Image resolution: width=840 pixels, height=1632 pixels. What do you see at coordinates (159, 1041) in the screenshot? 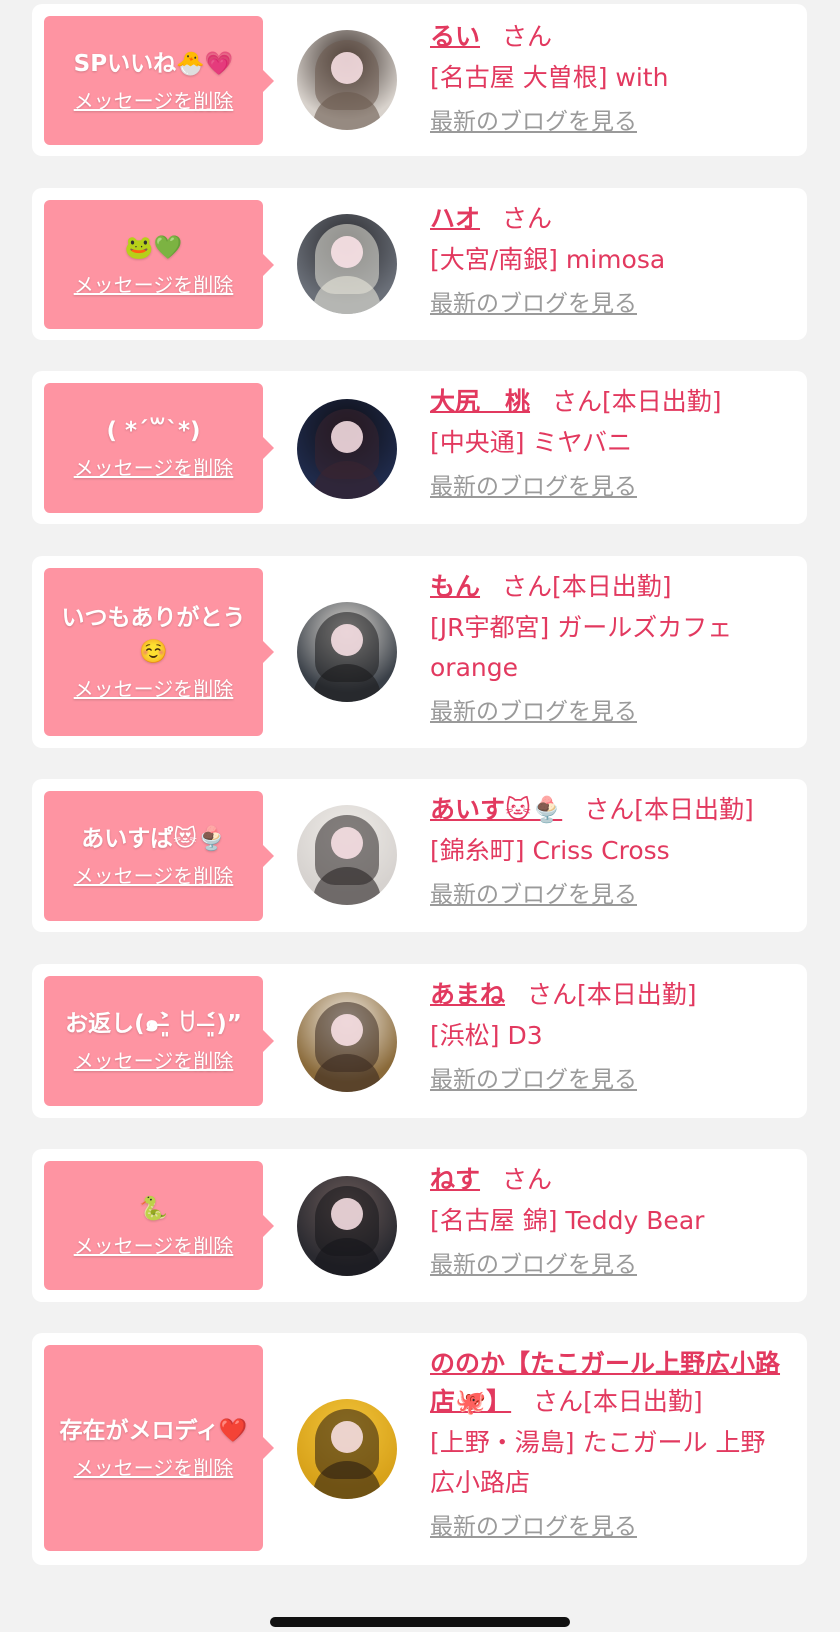
I see `message-bubble: お返し(๑˃̶͈̀ ꇴ ˂̶͈́)” メッセージを削除` at bounding box center [159, 1041].